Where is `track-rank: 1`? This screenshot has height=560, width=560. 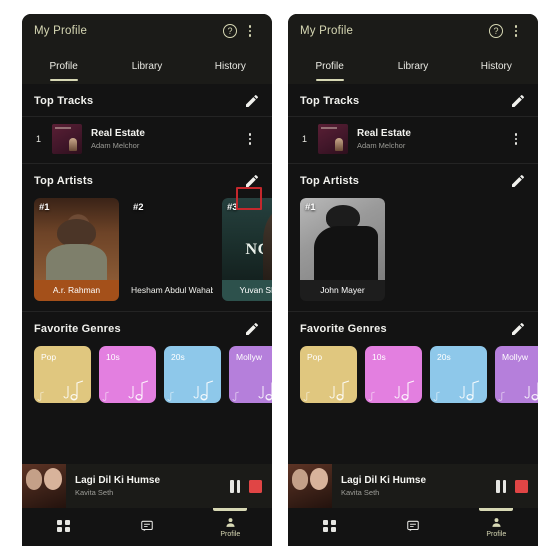
track-rank: 1 is located at coordinates (38, 139).